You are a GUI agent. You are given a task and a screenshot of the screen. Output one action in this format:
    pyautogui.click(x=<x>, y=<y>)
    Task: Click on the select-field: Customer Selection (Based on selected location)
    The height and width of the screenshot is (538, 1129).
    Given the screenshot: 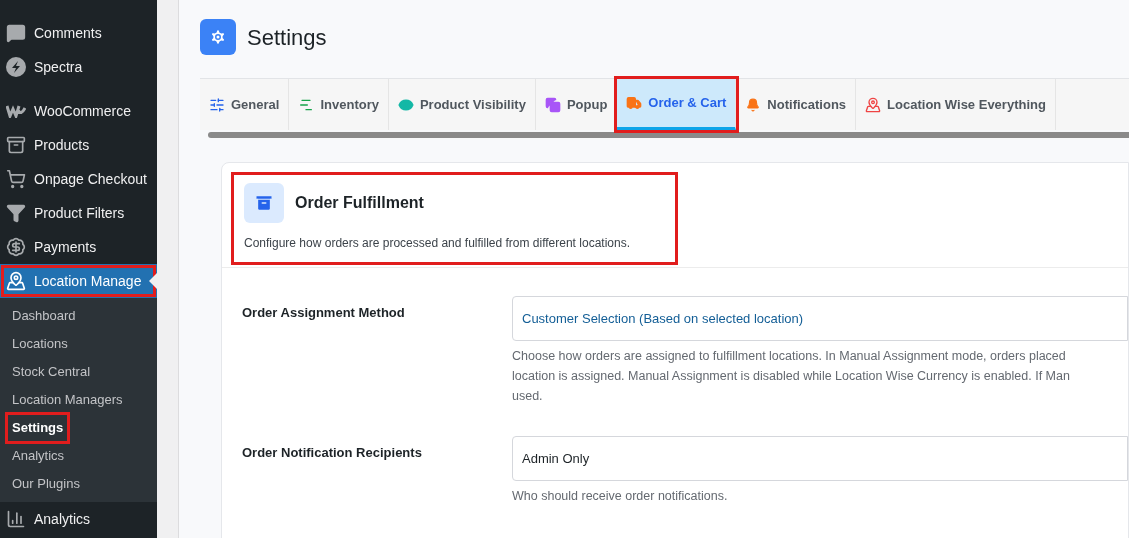 What is the action you would take?
    pyautogui.click(x=820, y=318)
    